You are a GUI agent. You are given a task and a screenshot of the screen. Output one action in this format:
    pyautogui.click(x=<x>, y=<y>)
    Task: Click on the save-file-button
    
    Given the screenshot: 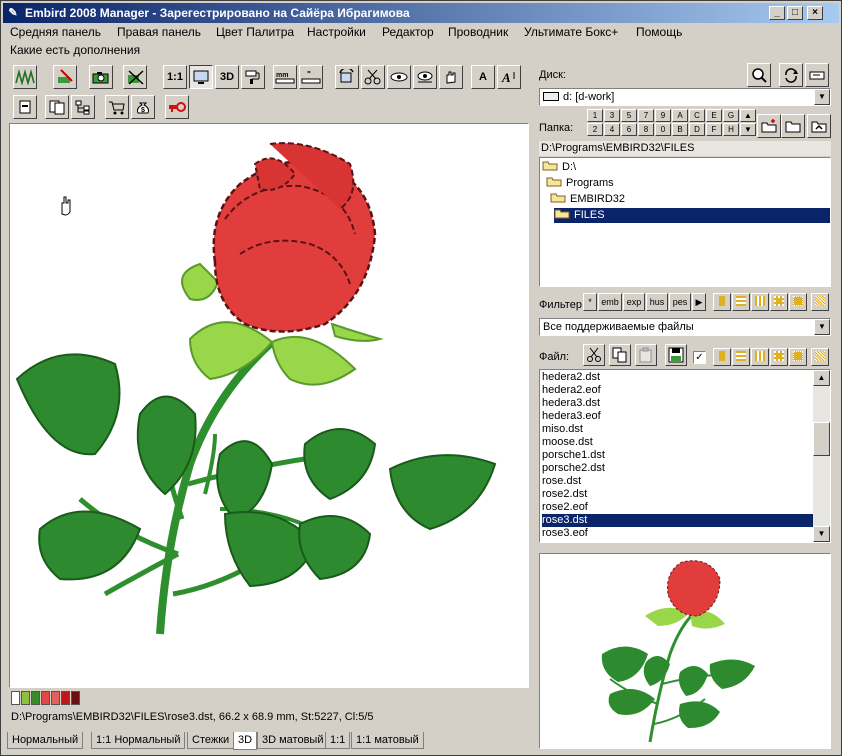 What is the action you would take?
    pyautogui.click(x=676, y=355)
    